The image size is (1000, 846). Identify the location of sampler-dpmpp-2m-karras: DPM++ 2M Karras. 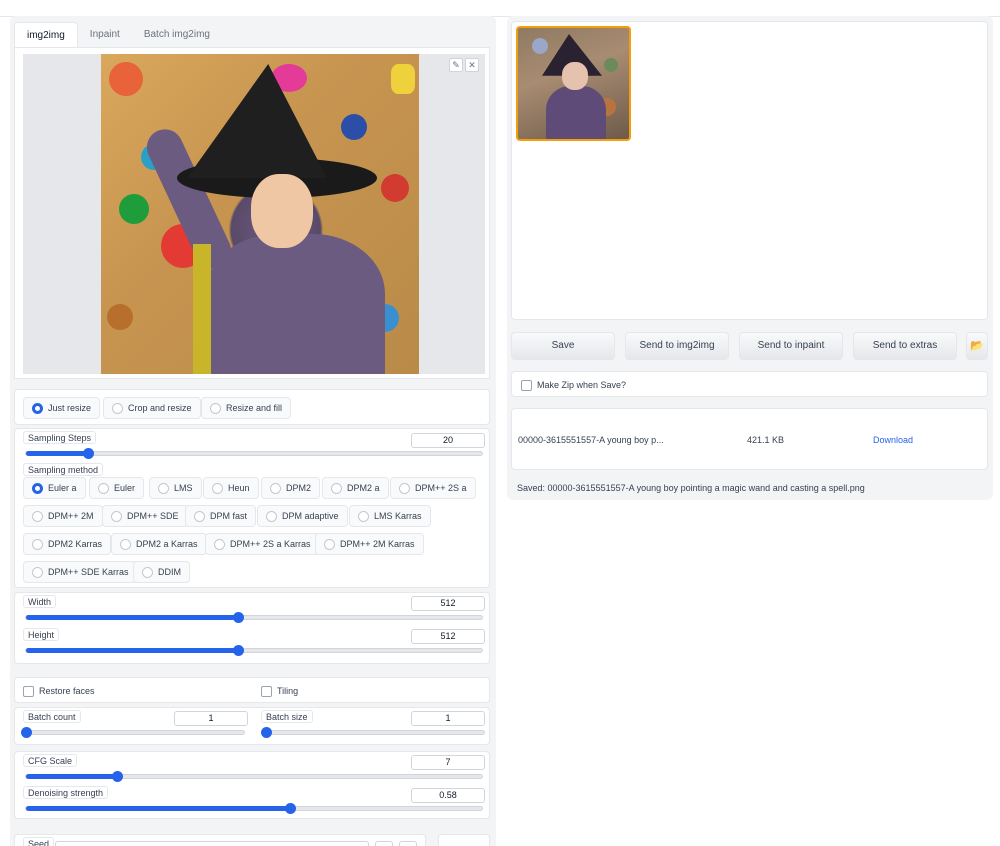
(369, 544).